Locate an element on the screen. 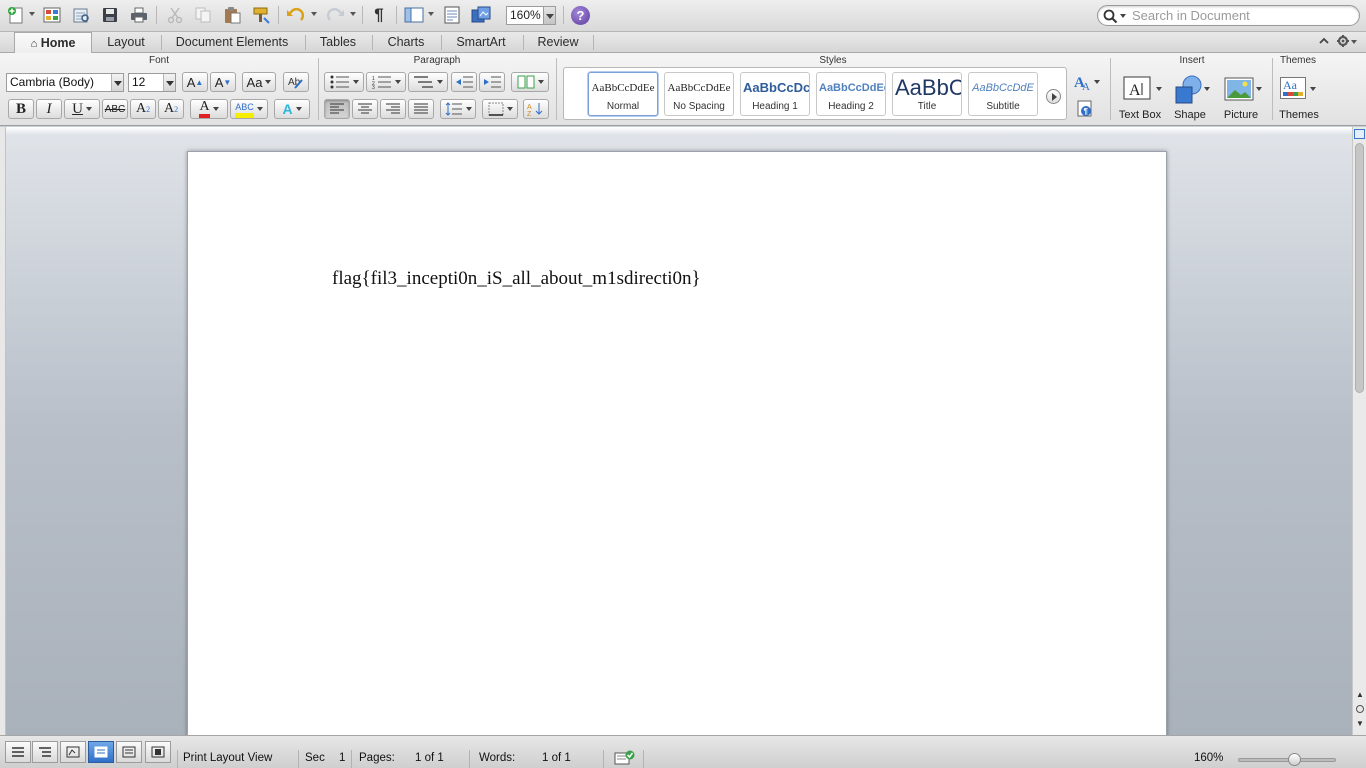 Image resolution: width=1366 pixels, height=768 pixels. paste-icon is located at coordinates (232, 15).